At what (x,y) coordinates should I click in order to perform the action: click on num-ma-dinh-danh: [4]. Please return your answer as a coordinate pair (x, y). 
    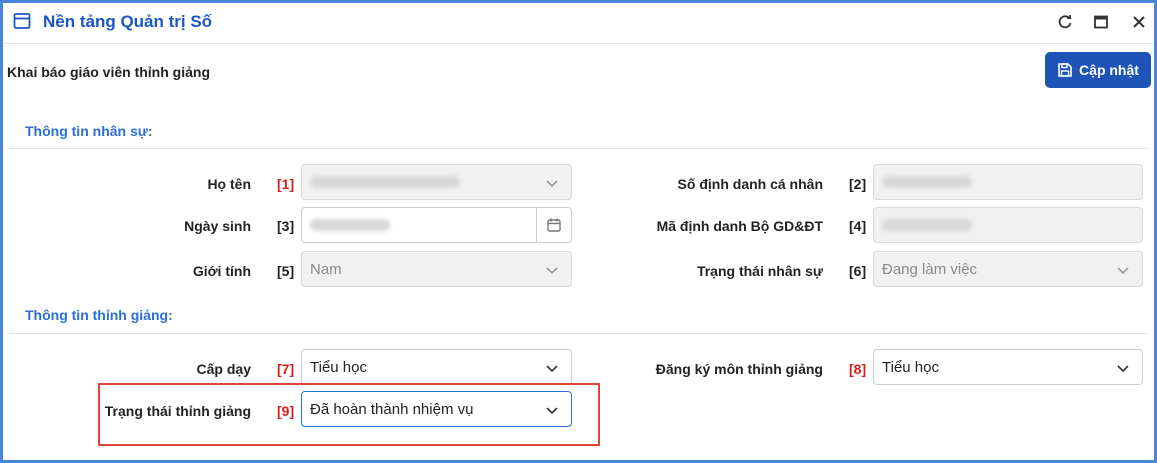
    Looking at the image, I should click on (858, 226).